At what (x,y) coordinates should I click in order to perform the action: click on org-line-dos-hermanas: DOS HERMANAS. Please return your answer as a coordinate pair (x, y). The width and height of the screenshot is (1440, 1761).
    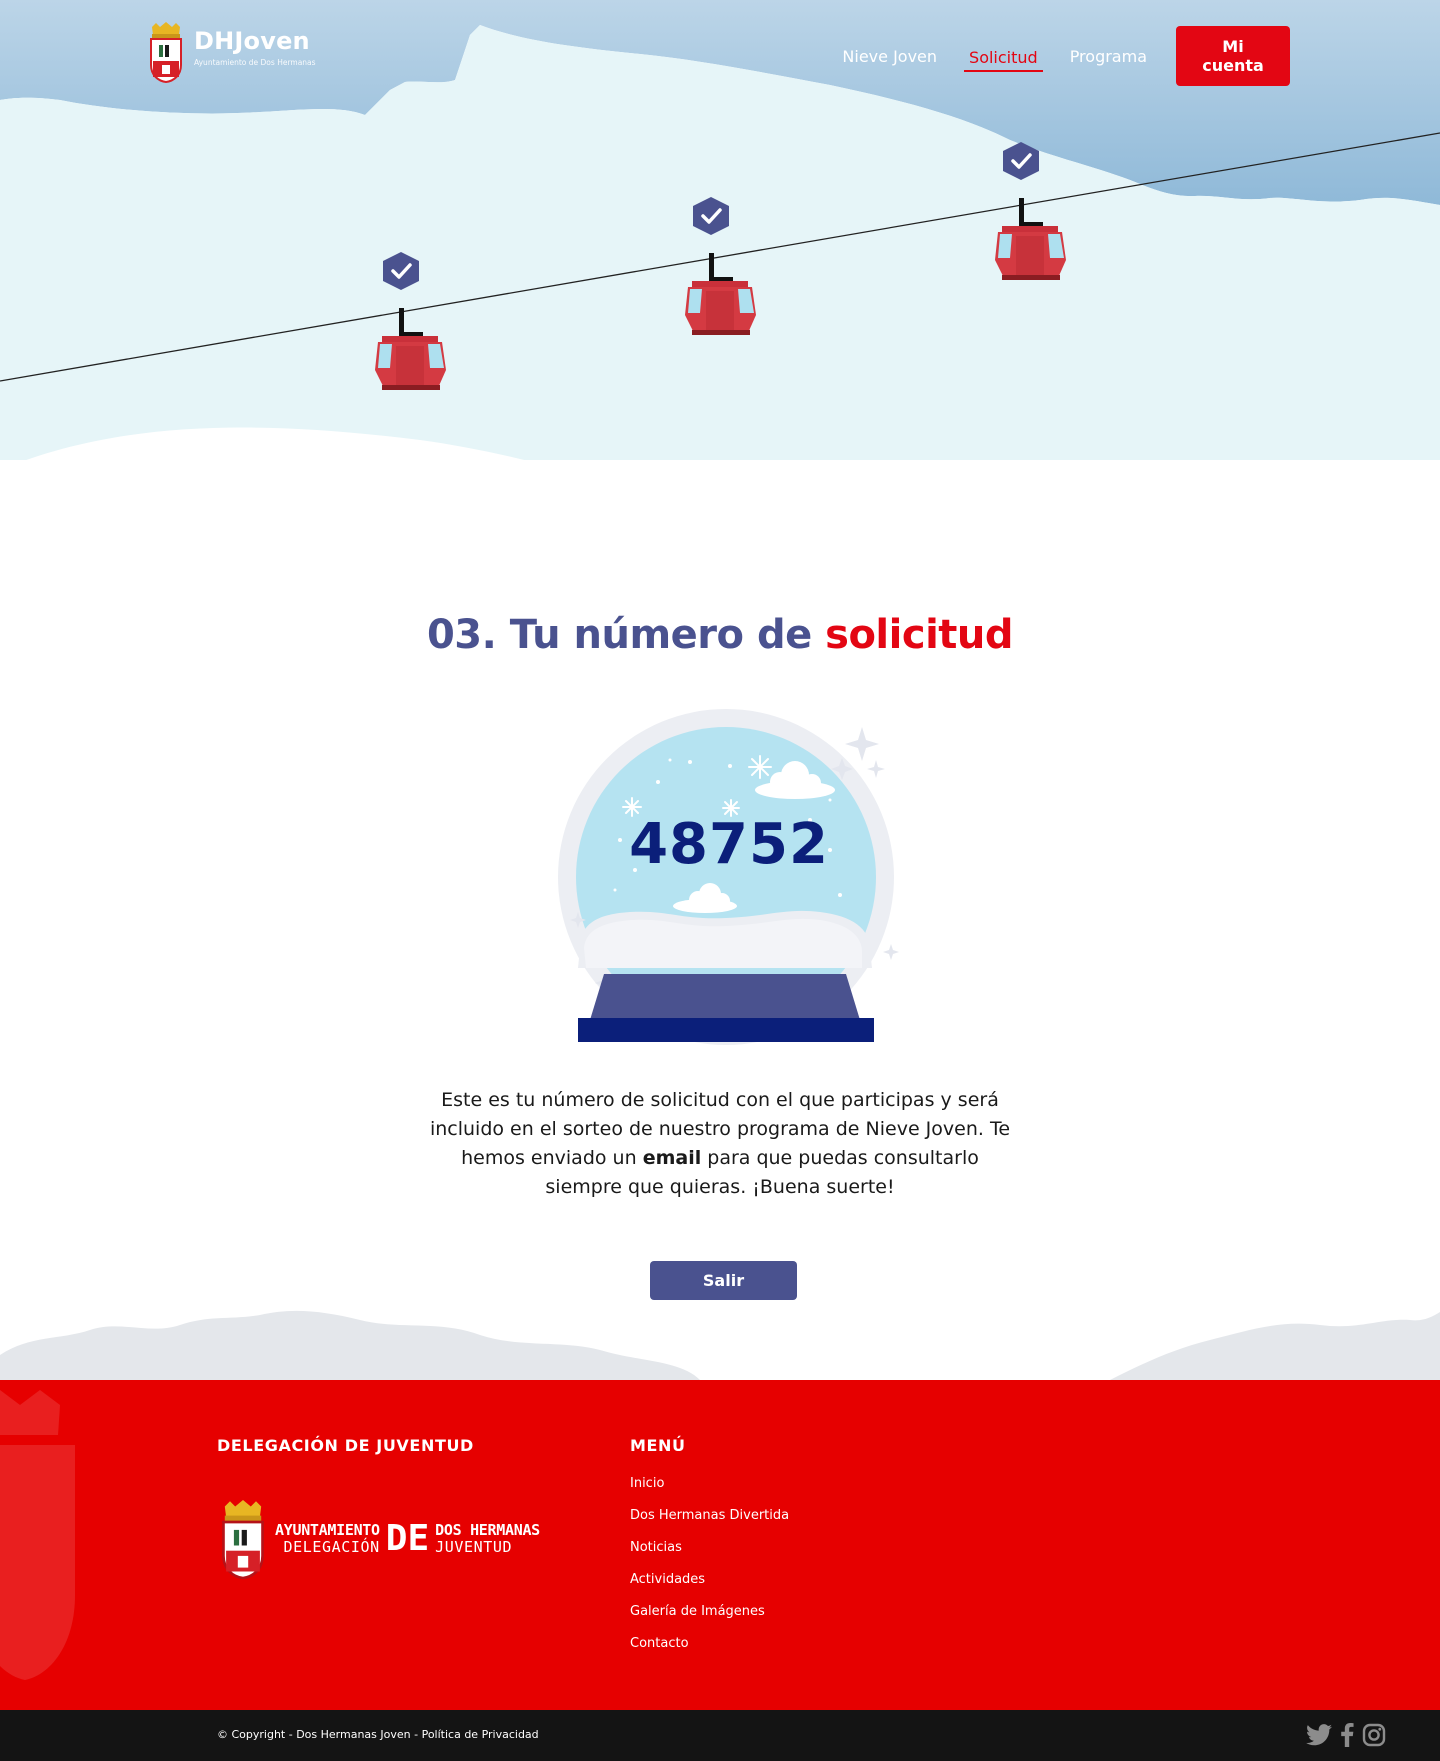
    Looking at the image, I should click on (487, 1530).